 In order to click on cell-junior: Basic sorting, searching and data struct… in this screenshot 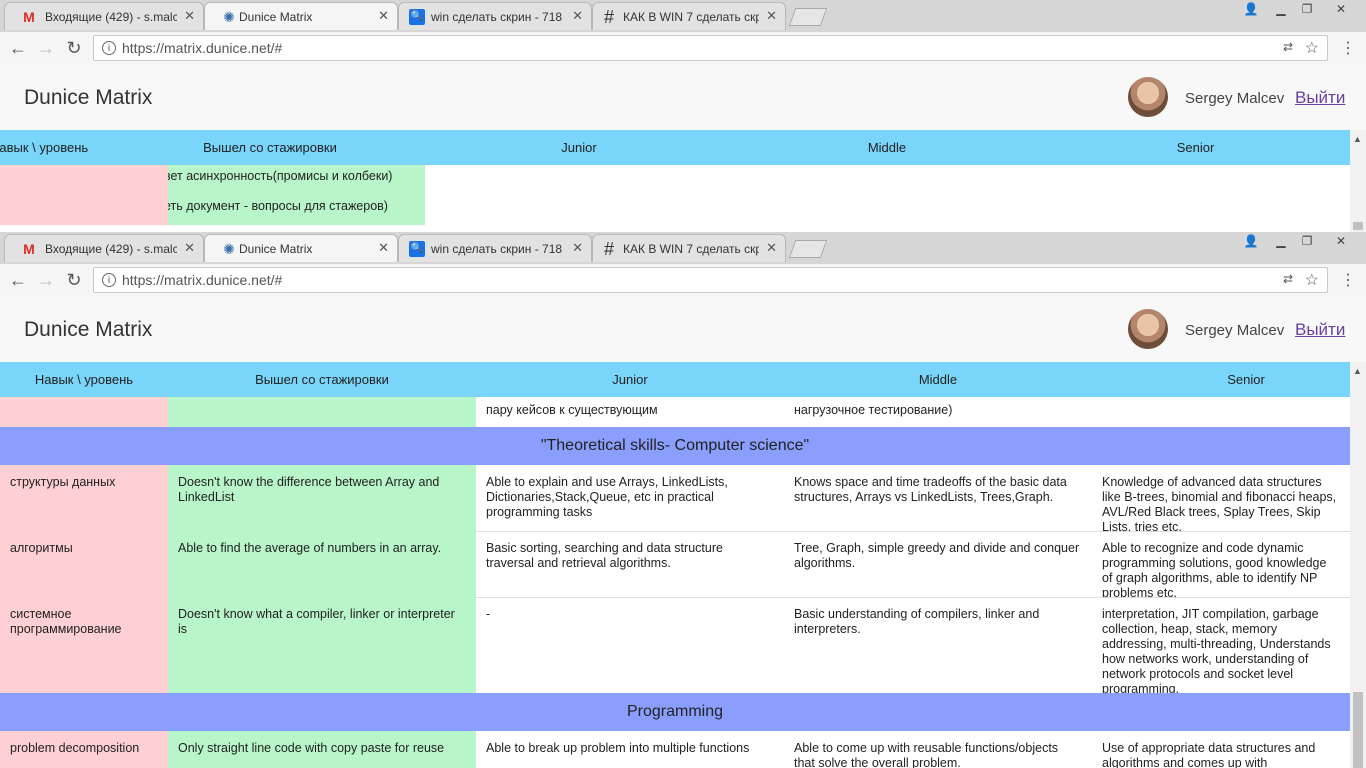, I will do `click(604, 555)`.